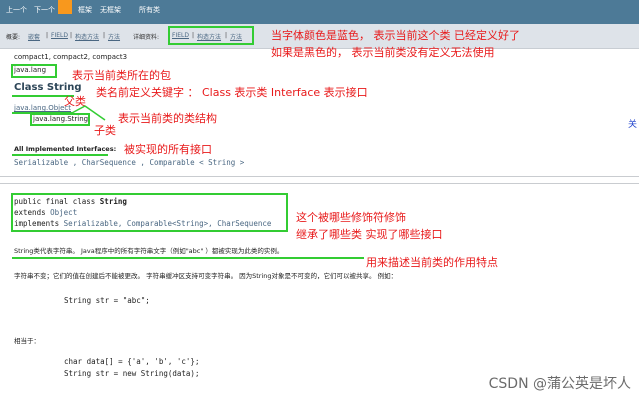 The width and height of the screenshot is (639, 399). What do you see at coordinates (168, 149) in the screenshot?
I see `annotation-interfaces: 被实现的所有接口` at bounding box center [168, 149].